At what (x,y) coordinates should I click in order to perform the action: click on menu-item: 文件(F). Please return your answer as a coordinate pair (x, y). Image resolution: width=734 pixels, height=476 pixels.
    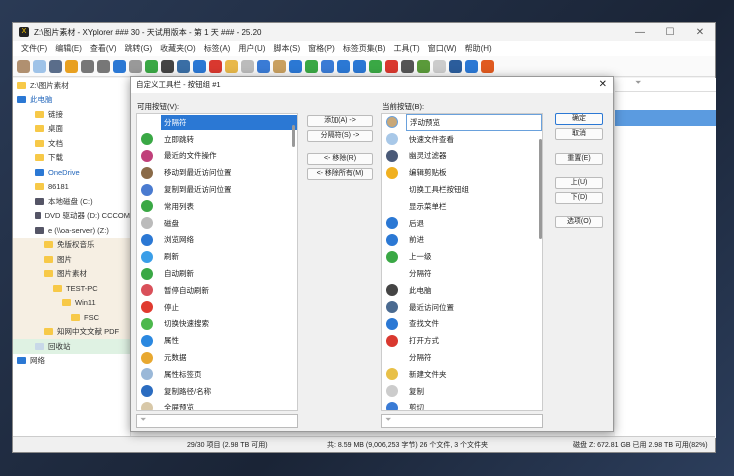
    Looking at the image, I should click on (34, 48).